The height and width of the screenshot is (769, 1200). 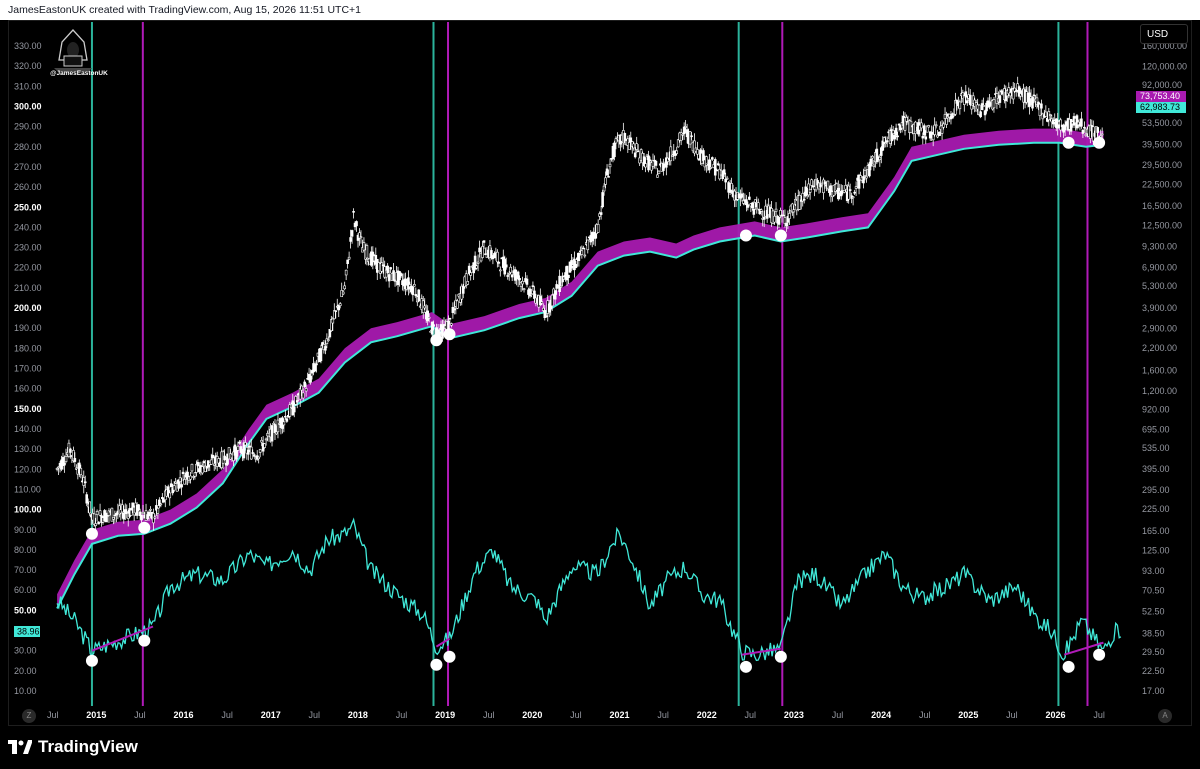 What do you see at coordinates (28, 268) in the screenshot?
I see `left-axis-label: 220.00` at bounding box center [28, 268].